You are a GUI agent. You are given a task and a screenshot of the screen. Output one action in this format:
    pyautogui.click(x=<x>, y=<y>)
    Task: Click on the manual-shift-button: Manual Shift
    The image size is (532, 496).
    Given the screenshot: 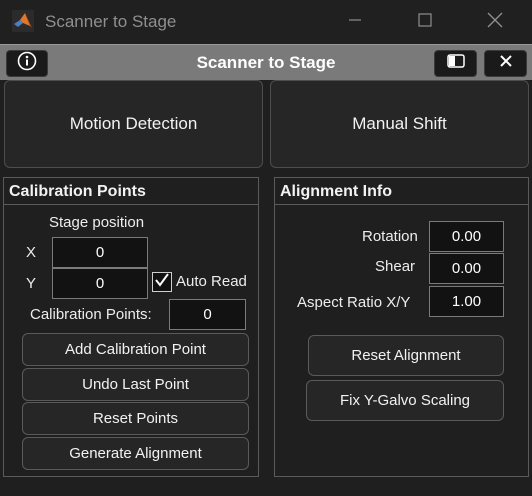 What is the action you would take?
    pyautogui.click(x=399, y=124)
    